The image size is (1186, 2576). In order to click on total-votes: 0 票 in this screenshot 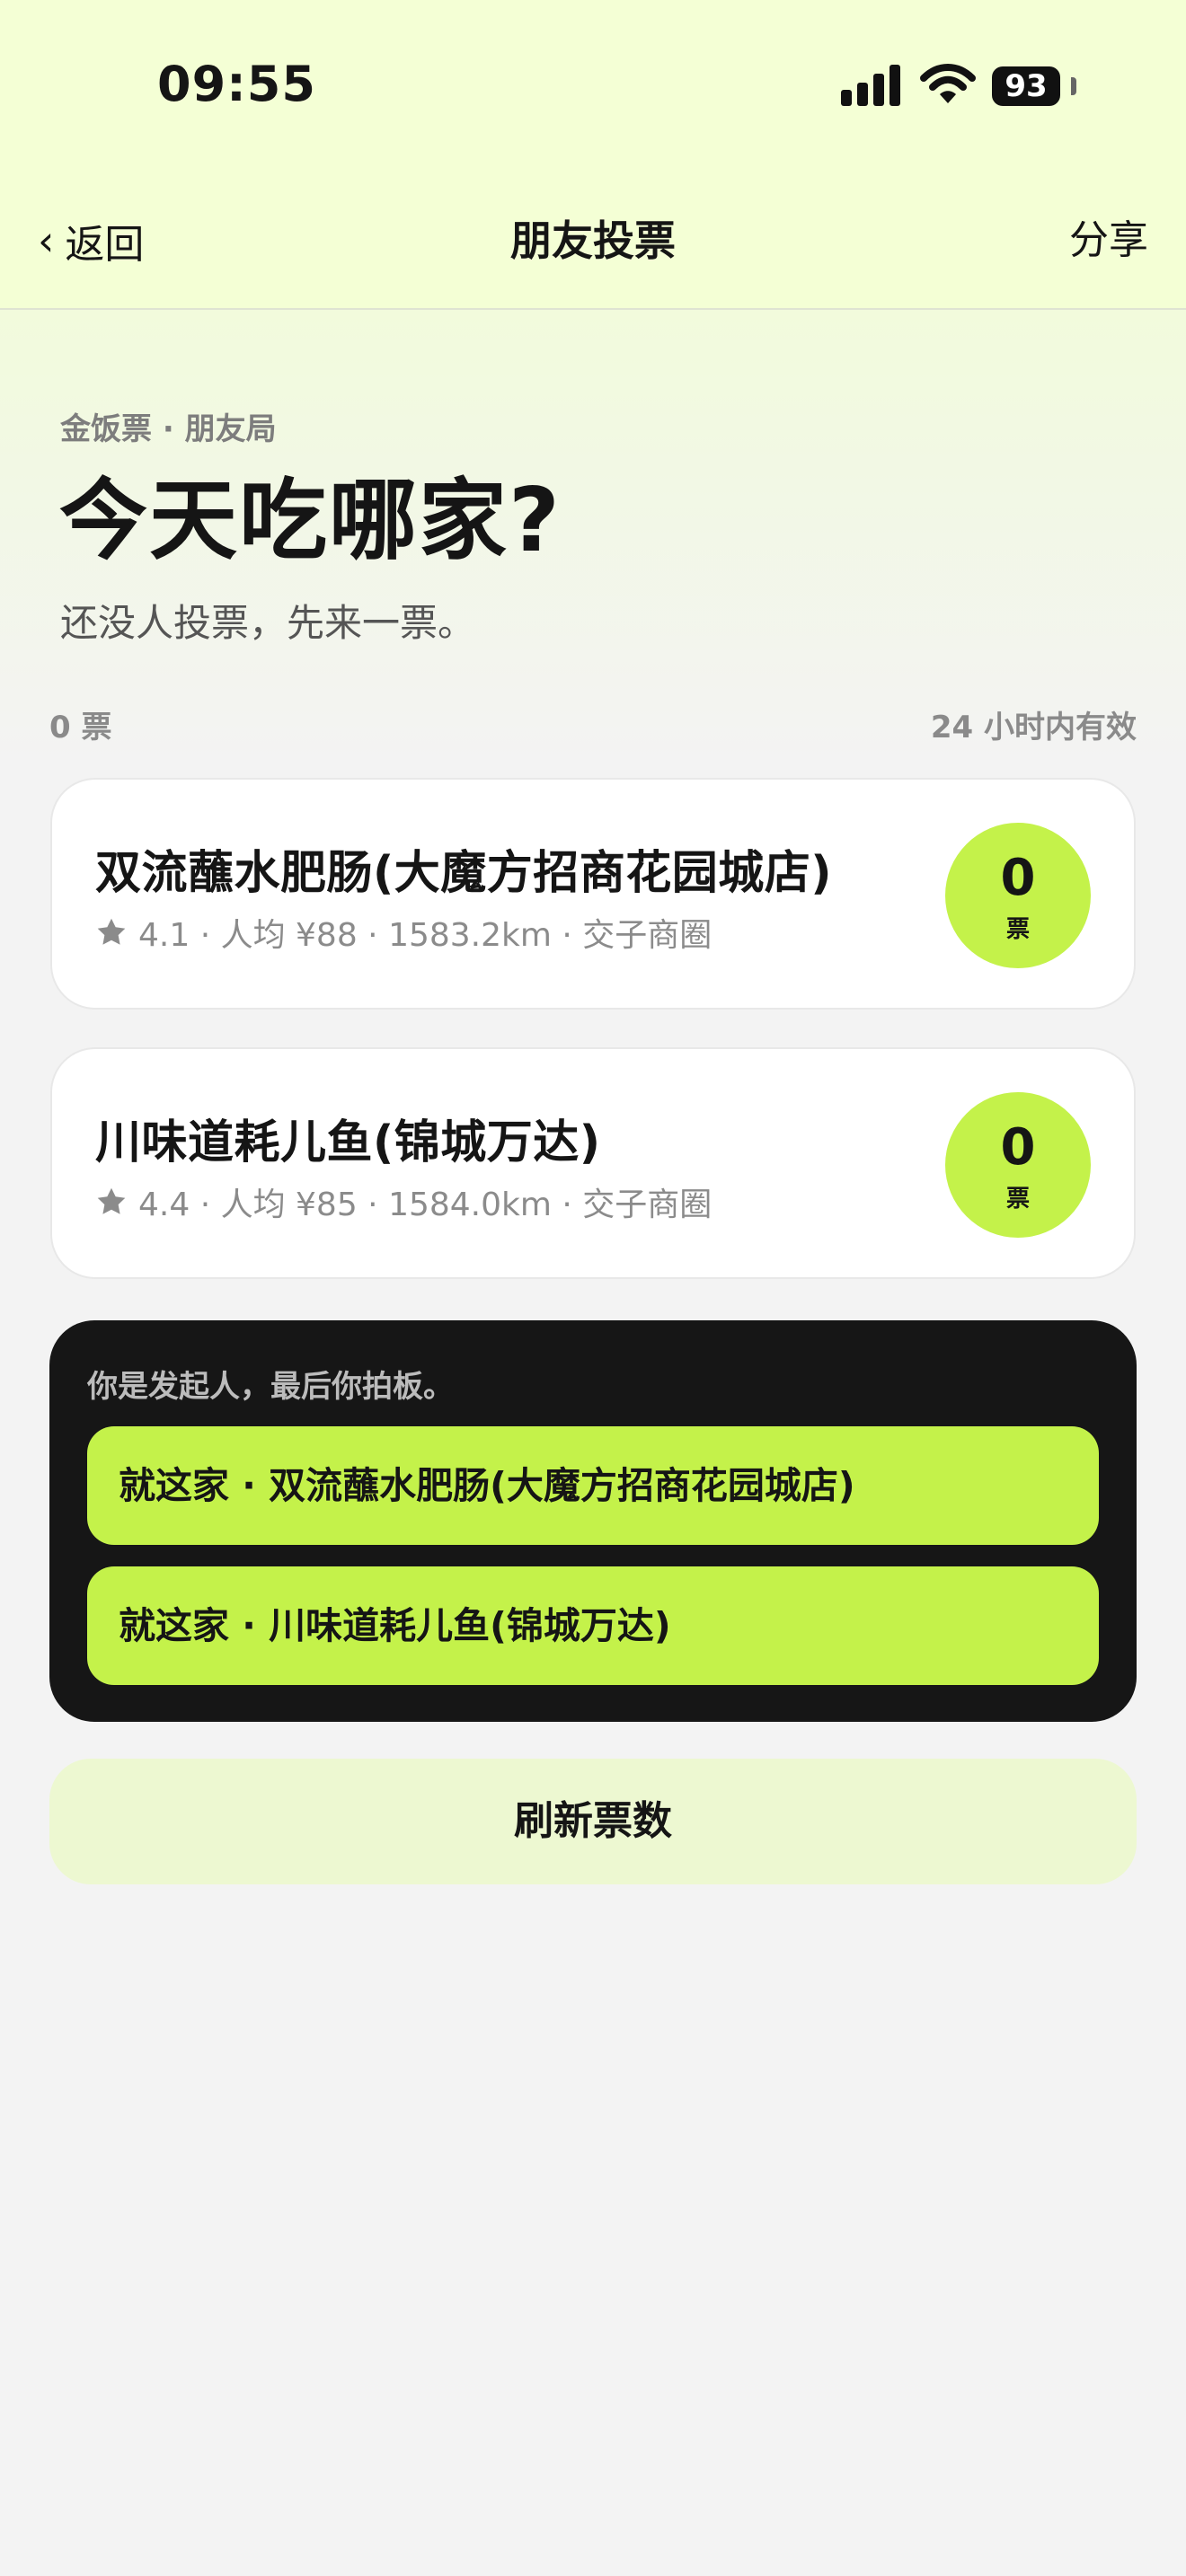, I will do `click(80, 727)`.